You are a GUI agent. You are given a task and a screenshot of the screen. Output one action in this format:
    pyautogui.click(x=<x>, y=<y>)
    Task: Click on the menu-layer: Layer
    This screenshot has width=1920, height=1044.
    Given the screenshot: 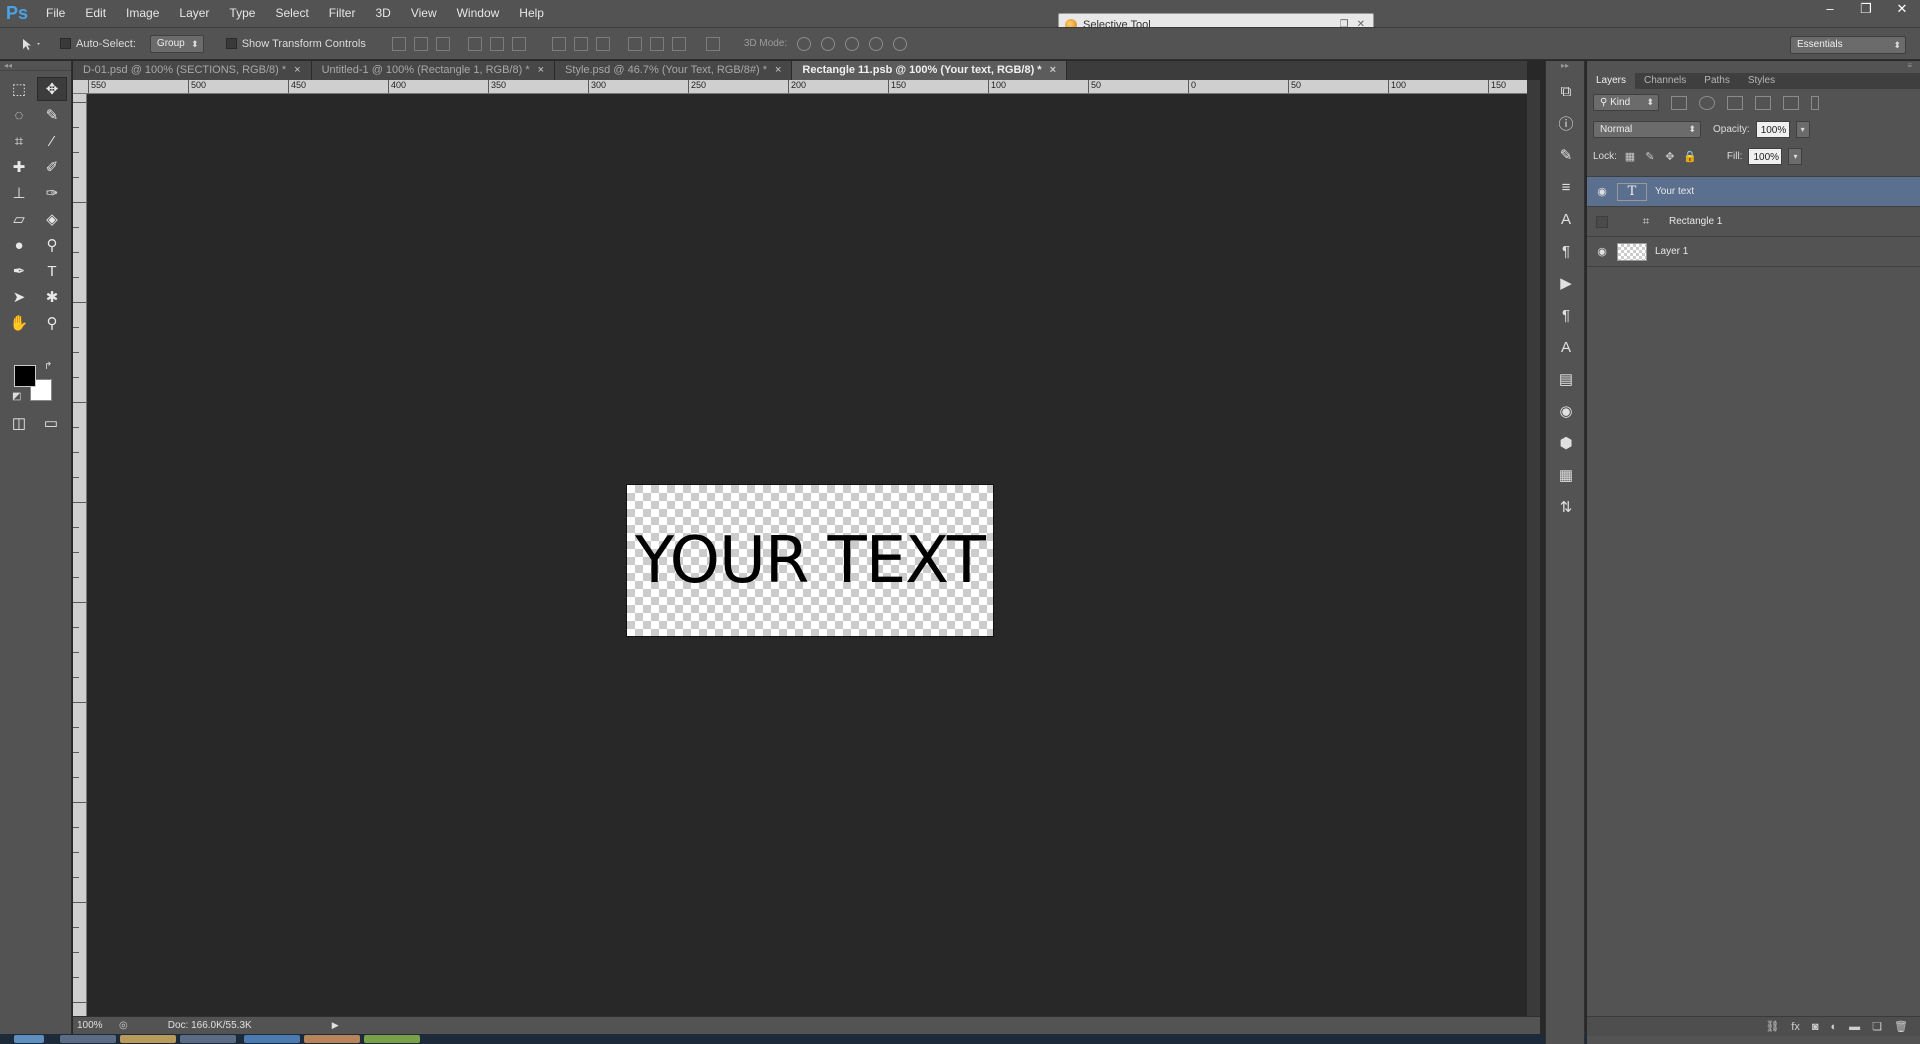 What is the action you would take?
    pyautogui.click(x=194, y=13)
    